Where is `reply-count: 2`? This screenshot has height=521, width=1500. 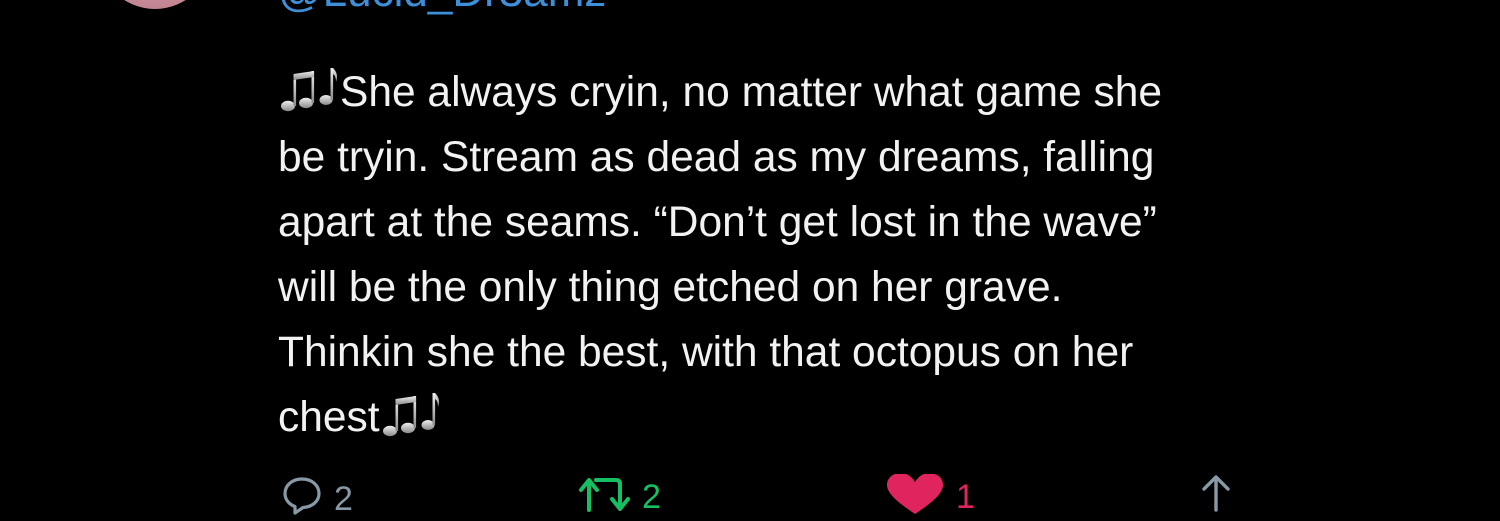
reply-count: 2 is located at coordinates (343, 499).